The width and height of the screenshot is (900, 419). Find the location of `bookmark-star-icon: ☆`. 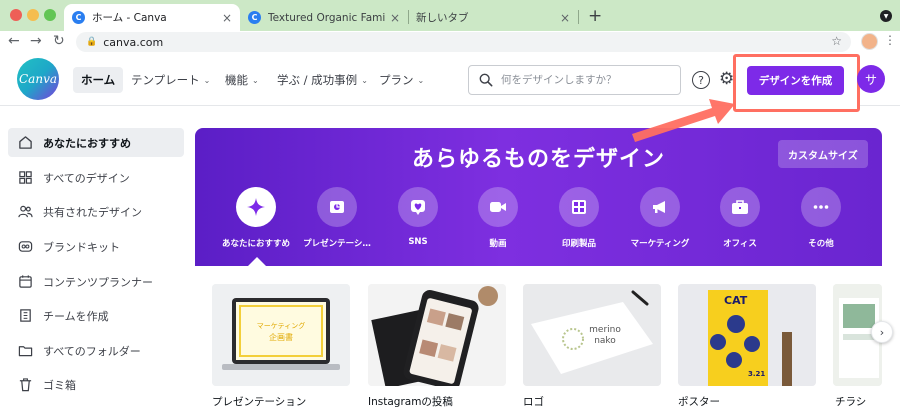

bookmark-star-icon: ☆ is located at coordinates (836, 41).